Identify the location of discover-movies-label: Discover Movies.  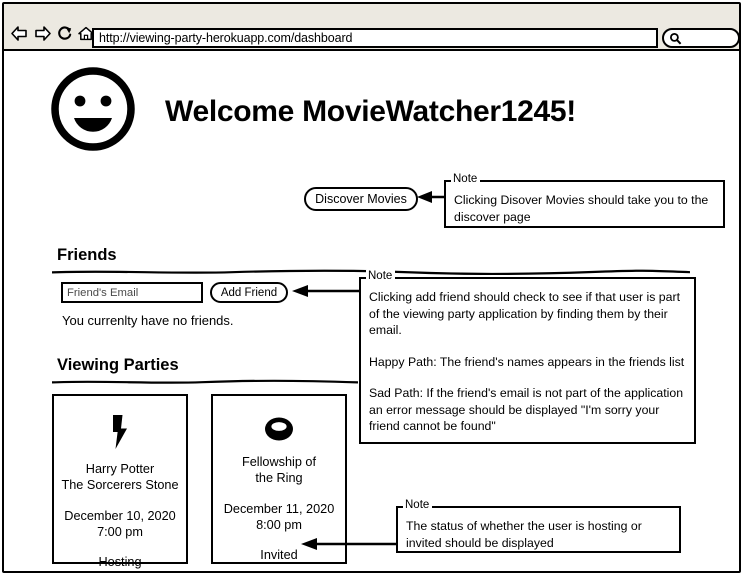
(361, 199).